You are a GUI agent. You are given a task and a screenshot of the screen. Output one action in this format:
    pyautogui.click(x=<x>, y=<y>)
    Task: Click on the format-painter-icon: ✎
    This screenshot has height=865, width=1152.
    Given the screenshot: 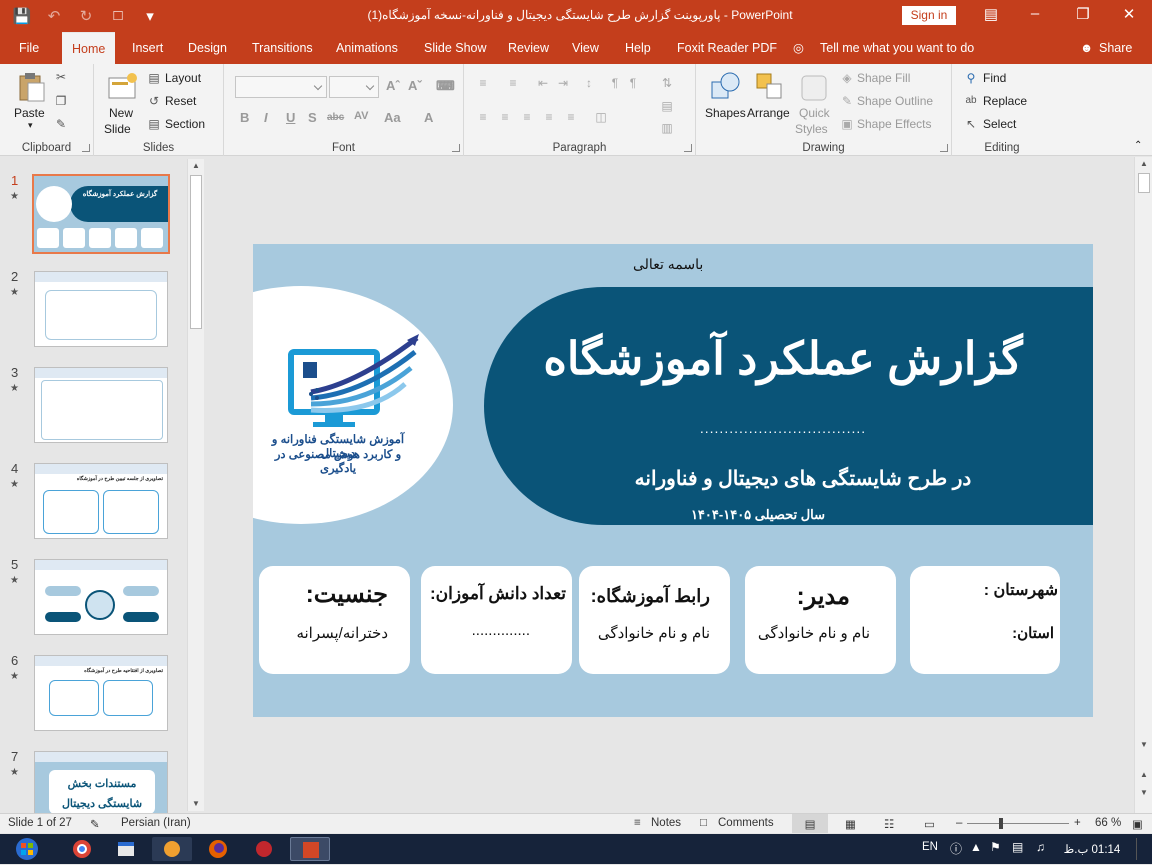 What is the action you would take?
    pyautogui.click(x=61, y=124)
    